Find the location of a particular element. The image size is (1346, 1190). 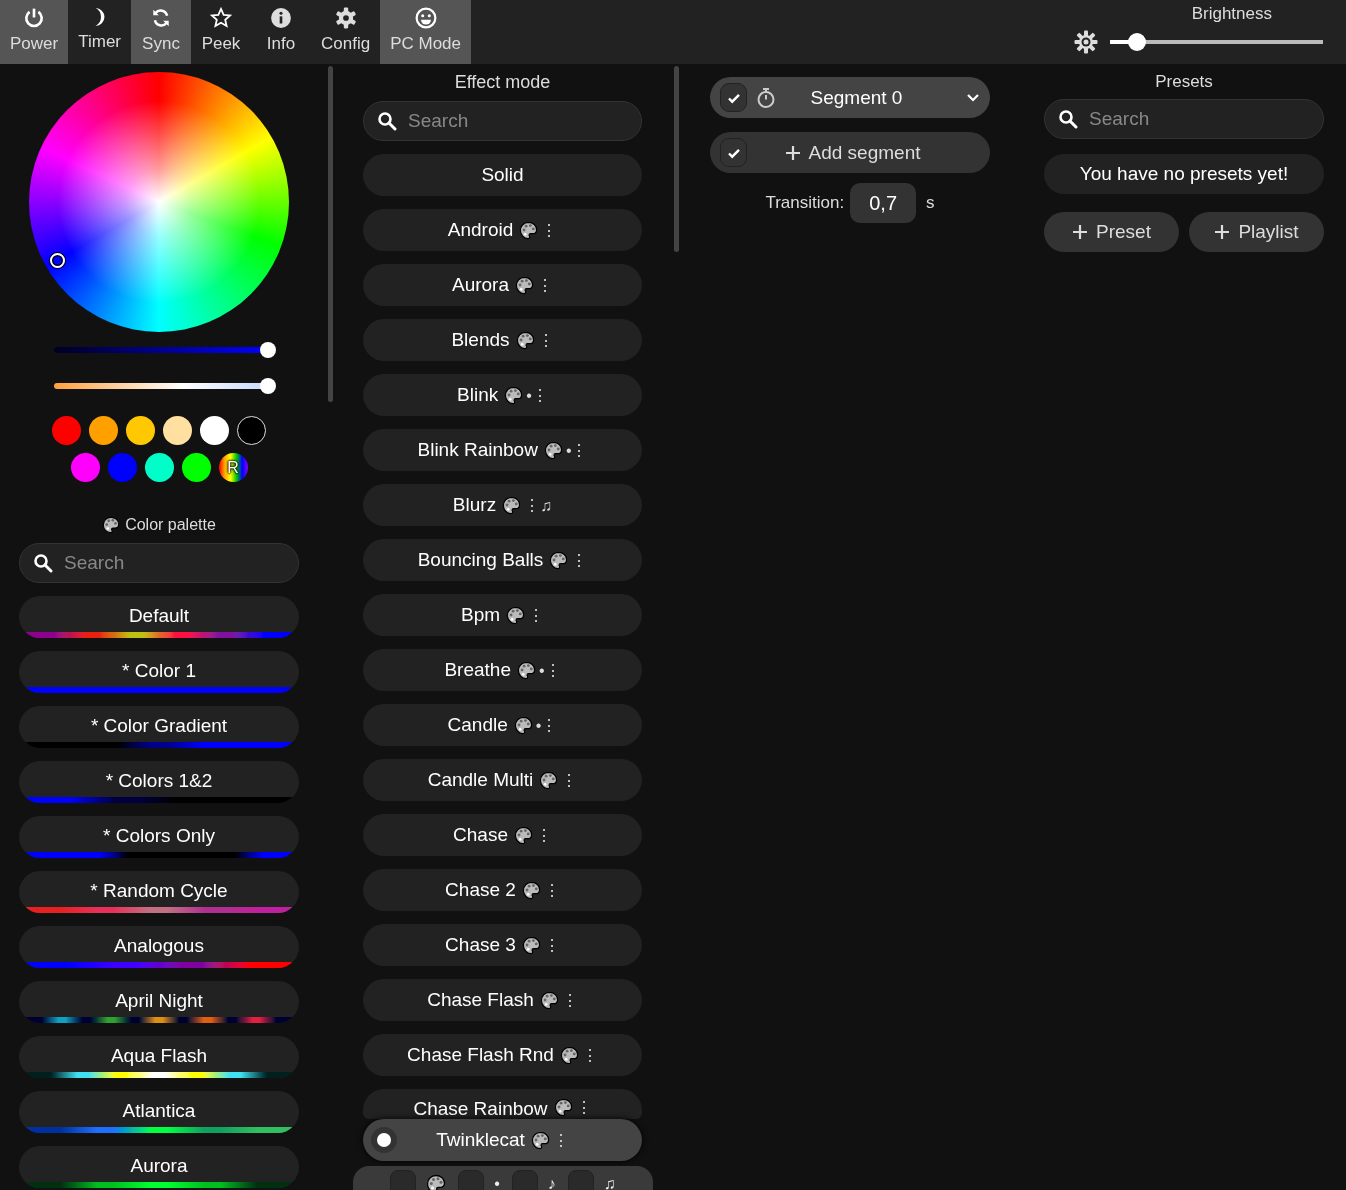

tab: Info is located at coordinates (281, 32).